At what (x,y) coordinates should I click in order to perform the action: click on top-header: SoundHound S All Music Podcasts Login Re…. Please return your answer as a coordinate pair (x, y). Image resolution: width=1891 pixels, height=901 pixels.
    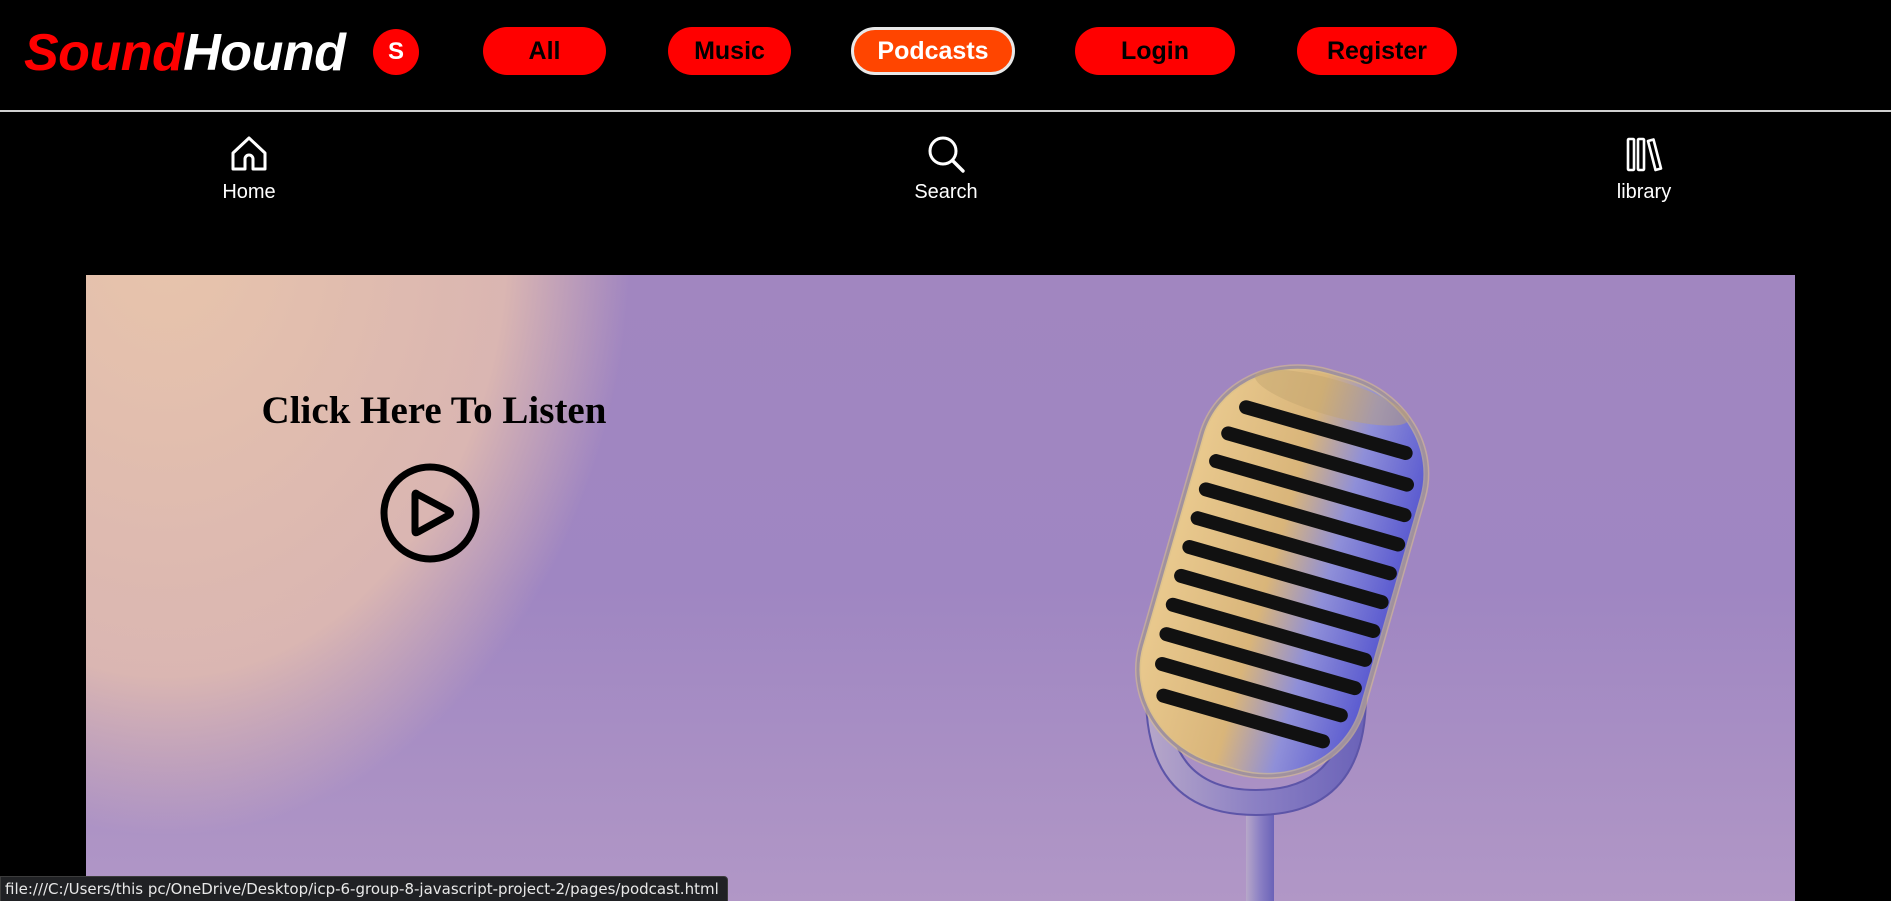
    Looking at the image, I should click on (945, 56).